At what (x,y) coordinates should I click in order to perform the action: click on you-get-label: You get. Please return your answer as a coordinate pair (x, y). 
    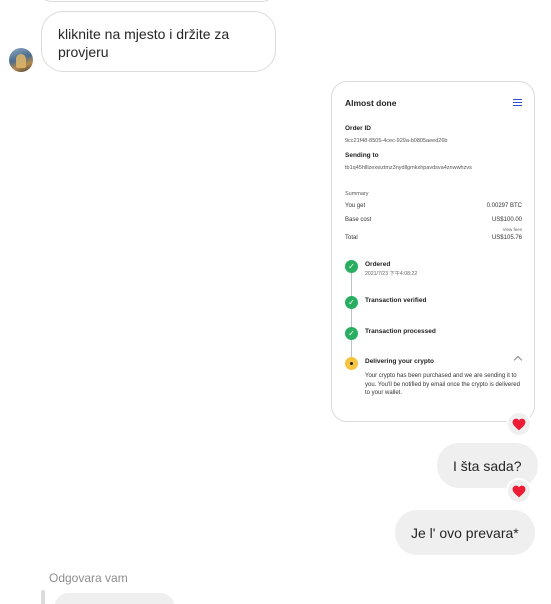
    Looking at the image, I should click on (355, 206).